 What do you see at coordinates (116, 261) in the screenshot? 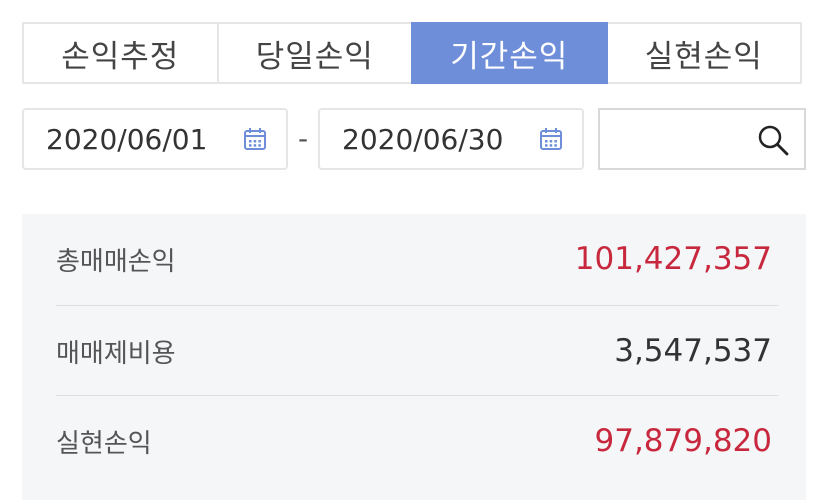
I see `row-label: 총매매손익` at bounding box center [116, 261].